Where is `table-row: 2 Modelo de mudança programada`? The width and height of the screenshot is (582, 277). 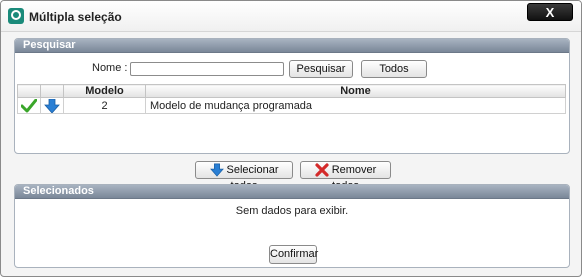
table-row: 2 Modelo de mudança programada is located at coordinates (291, 105).